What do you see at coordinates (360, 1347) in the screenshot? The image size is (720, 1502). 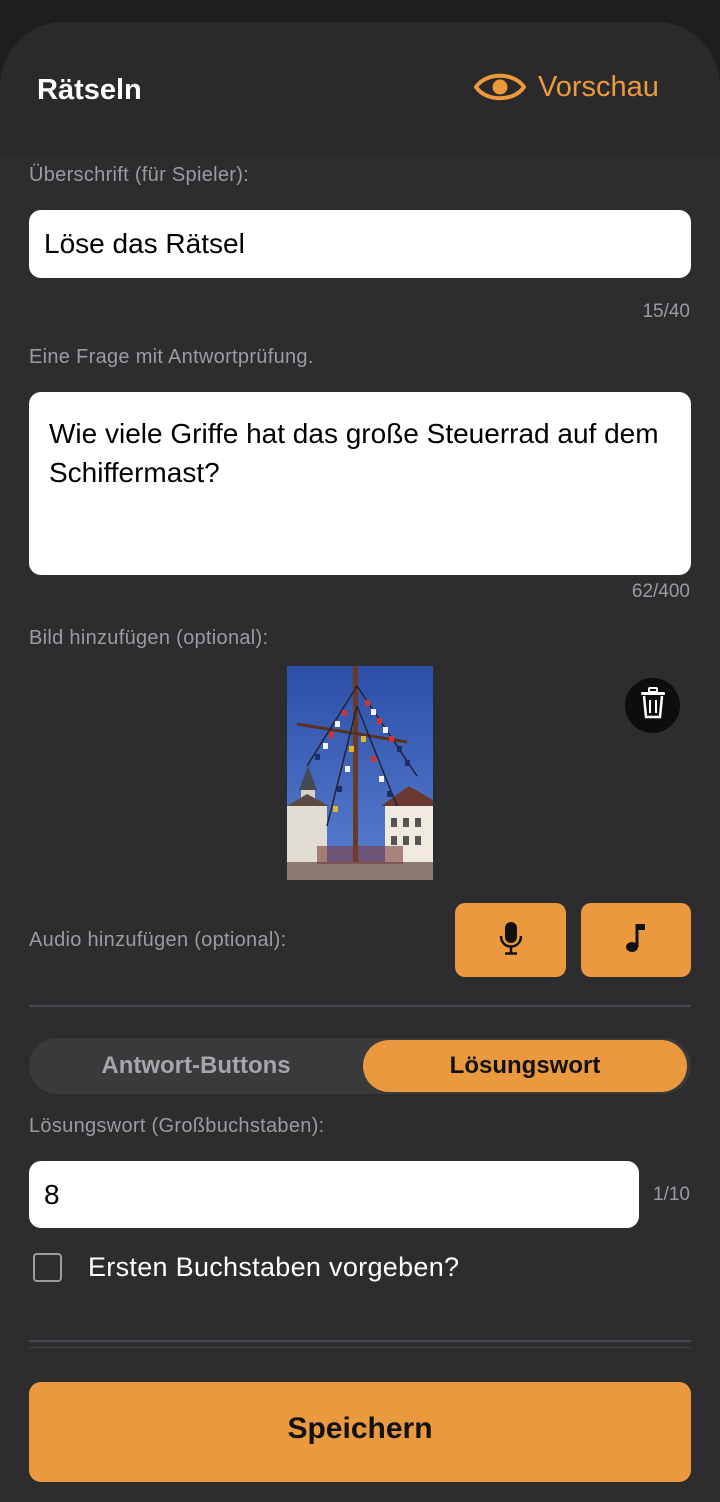 I see `footer-divider-bottom` at bounding box center [360, 1347].